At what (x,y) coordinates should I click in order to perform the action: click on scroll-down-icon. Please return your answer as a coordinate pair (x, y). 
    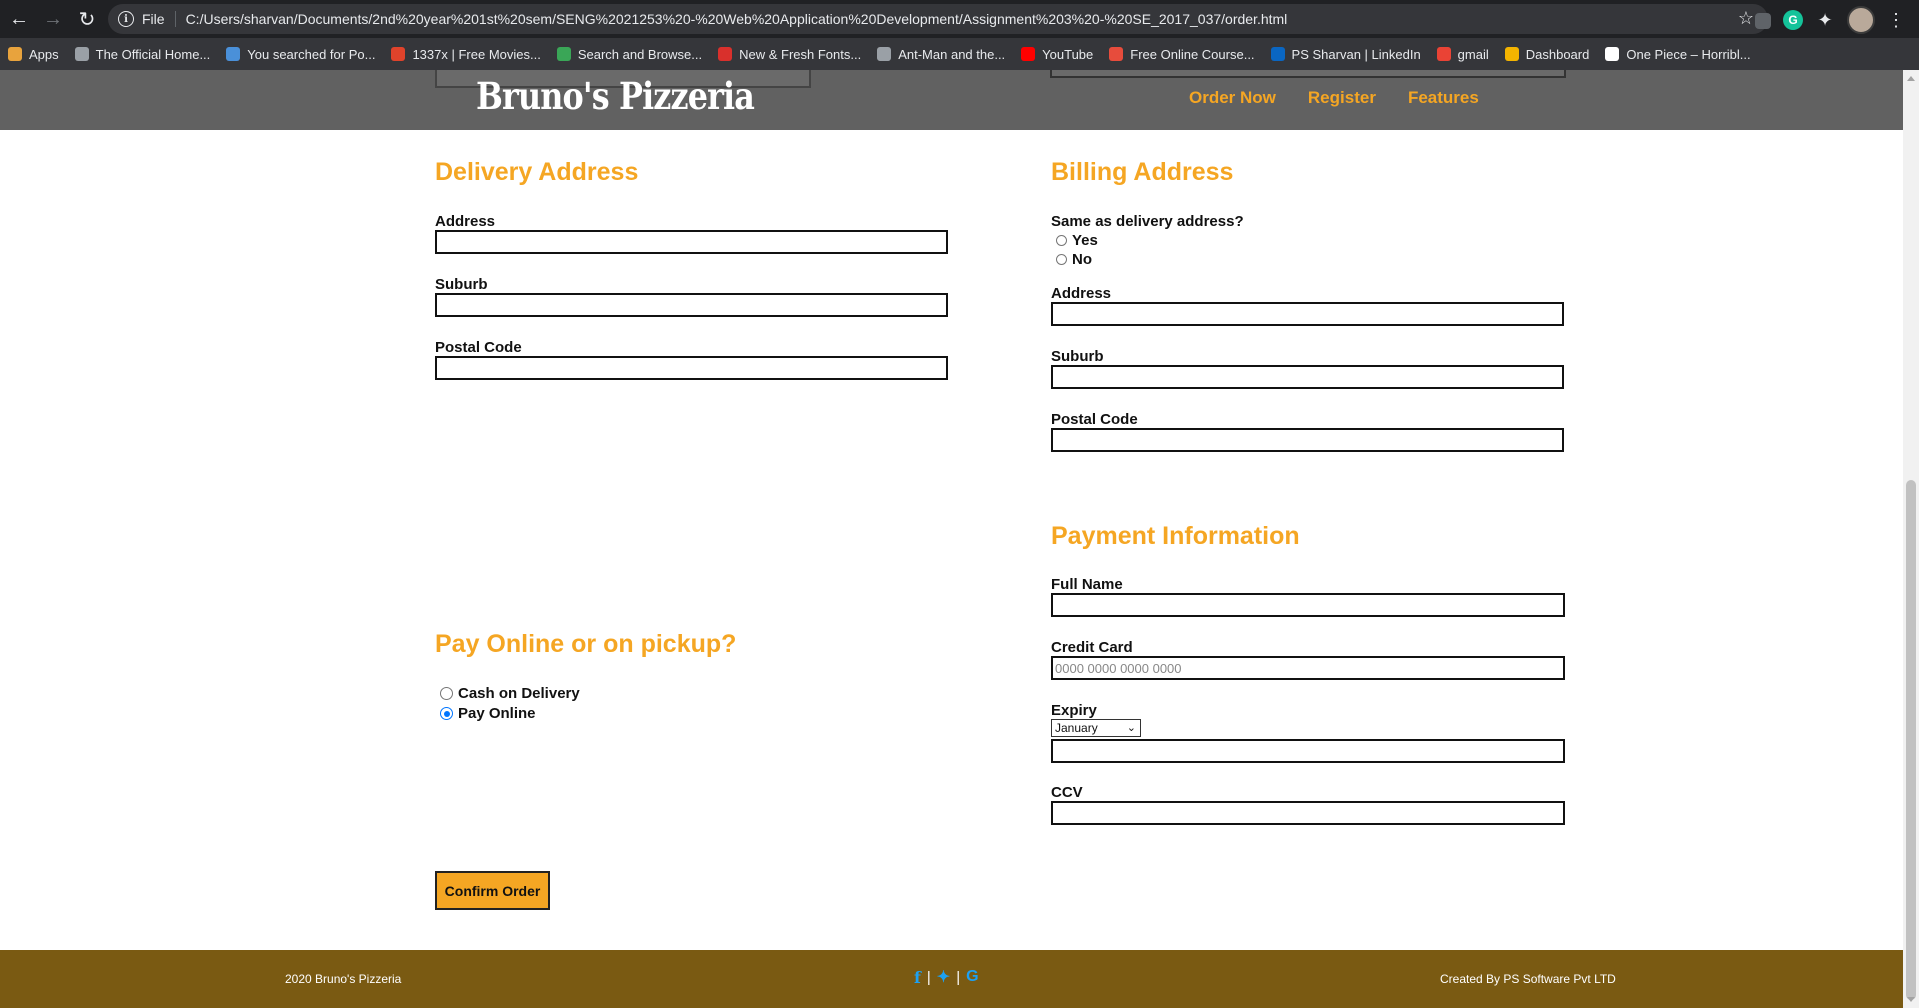
    Looking at the image, I should click on (1911, 999).